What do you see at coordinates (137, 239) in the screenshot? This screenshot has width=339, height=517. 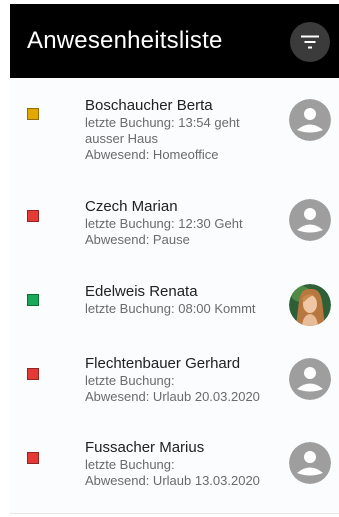 I see `absence-reason: Abwesend: Pause` at bounding box center [137, 239].